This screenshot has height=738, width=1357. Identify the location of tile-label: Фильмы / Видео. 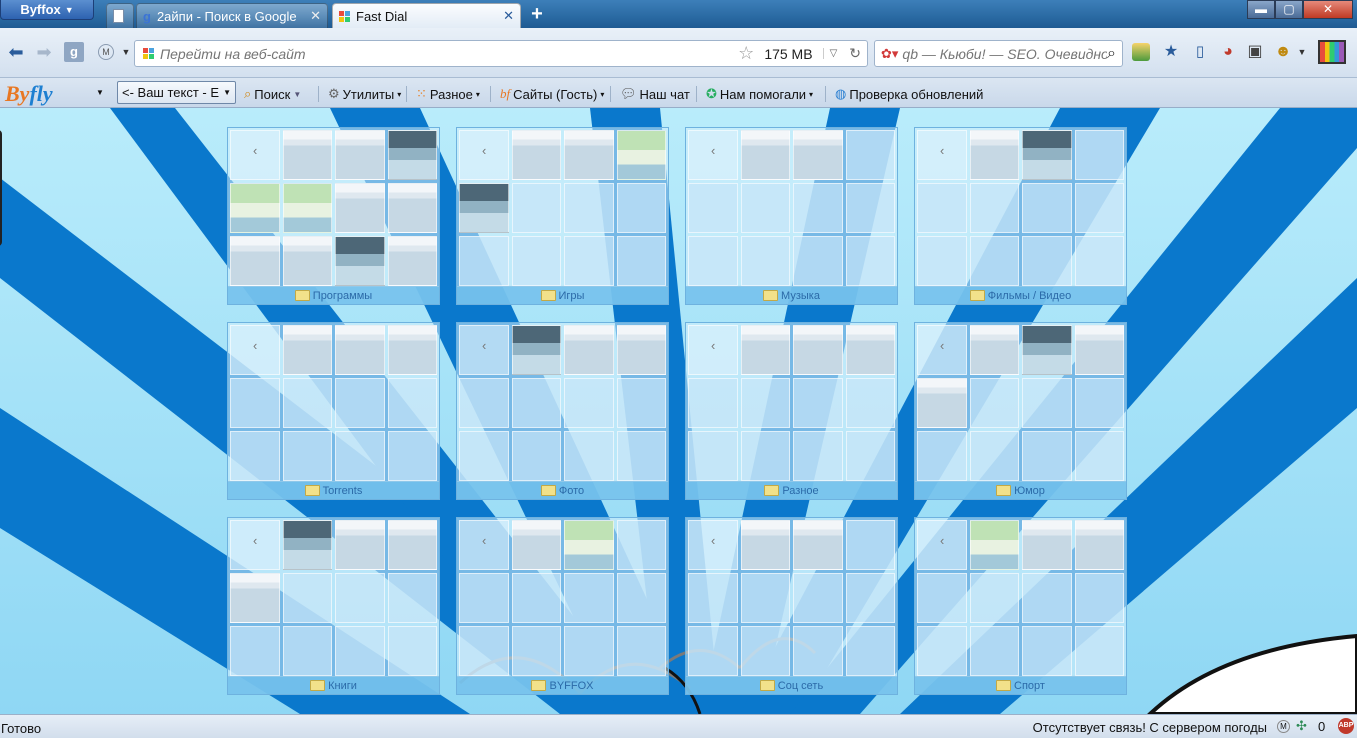
(1020, 295).